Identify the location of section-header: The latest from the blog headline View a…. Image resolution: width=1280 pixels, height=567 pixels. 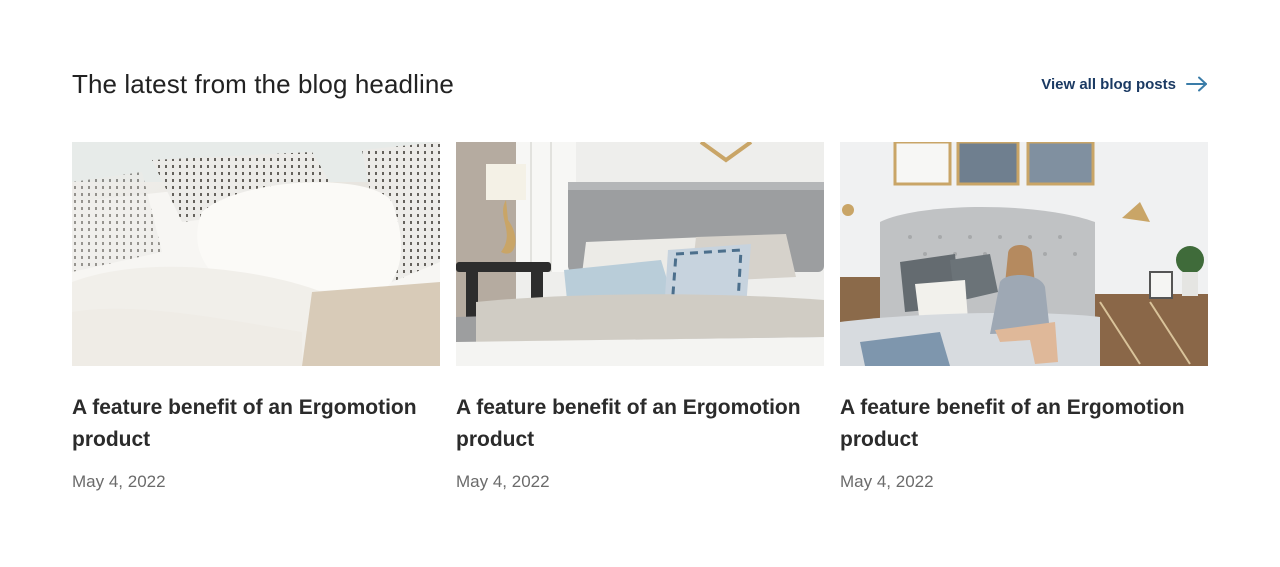
(640, 84).